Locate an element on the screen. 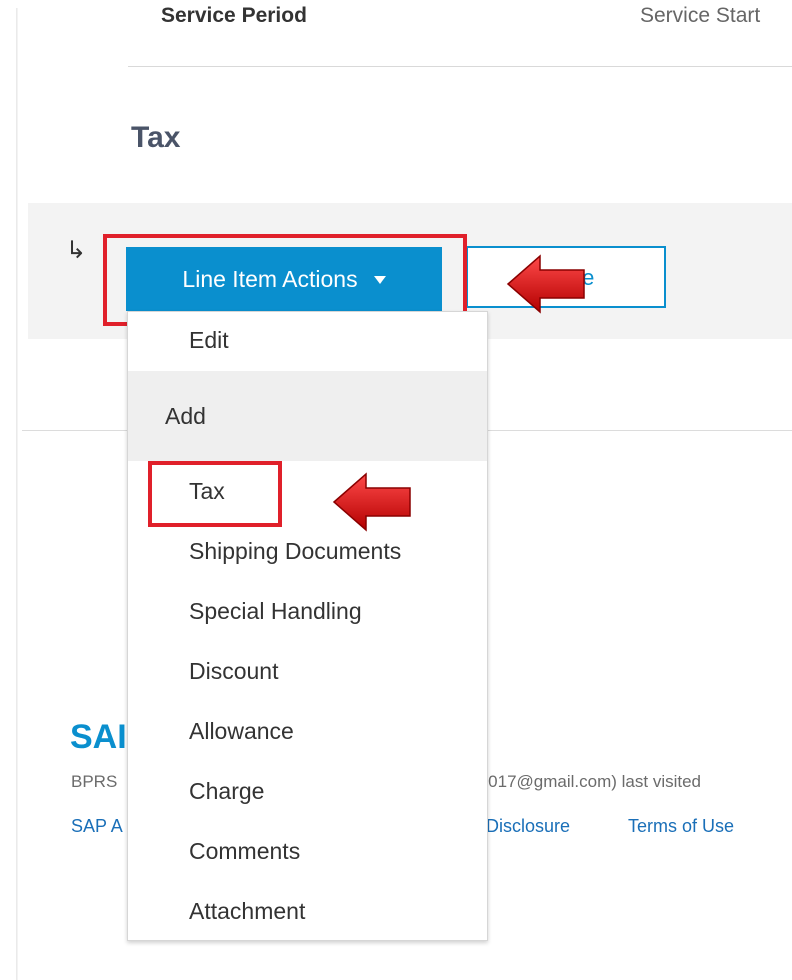 The height and width of the screenshot is (980, 792). sub-item-arrow-icon: ↳ is located at coordinates (76, 250).